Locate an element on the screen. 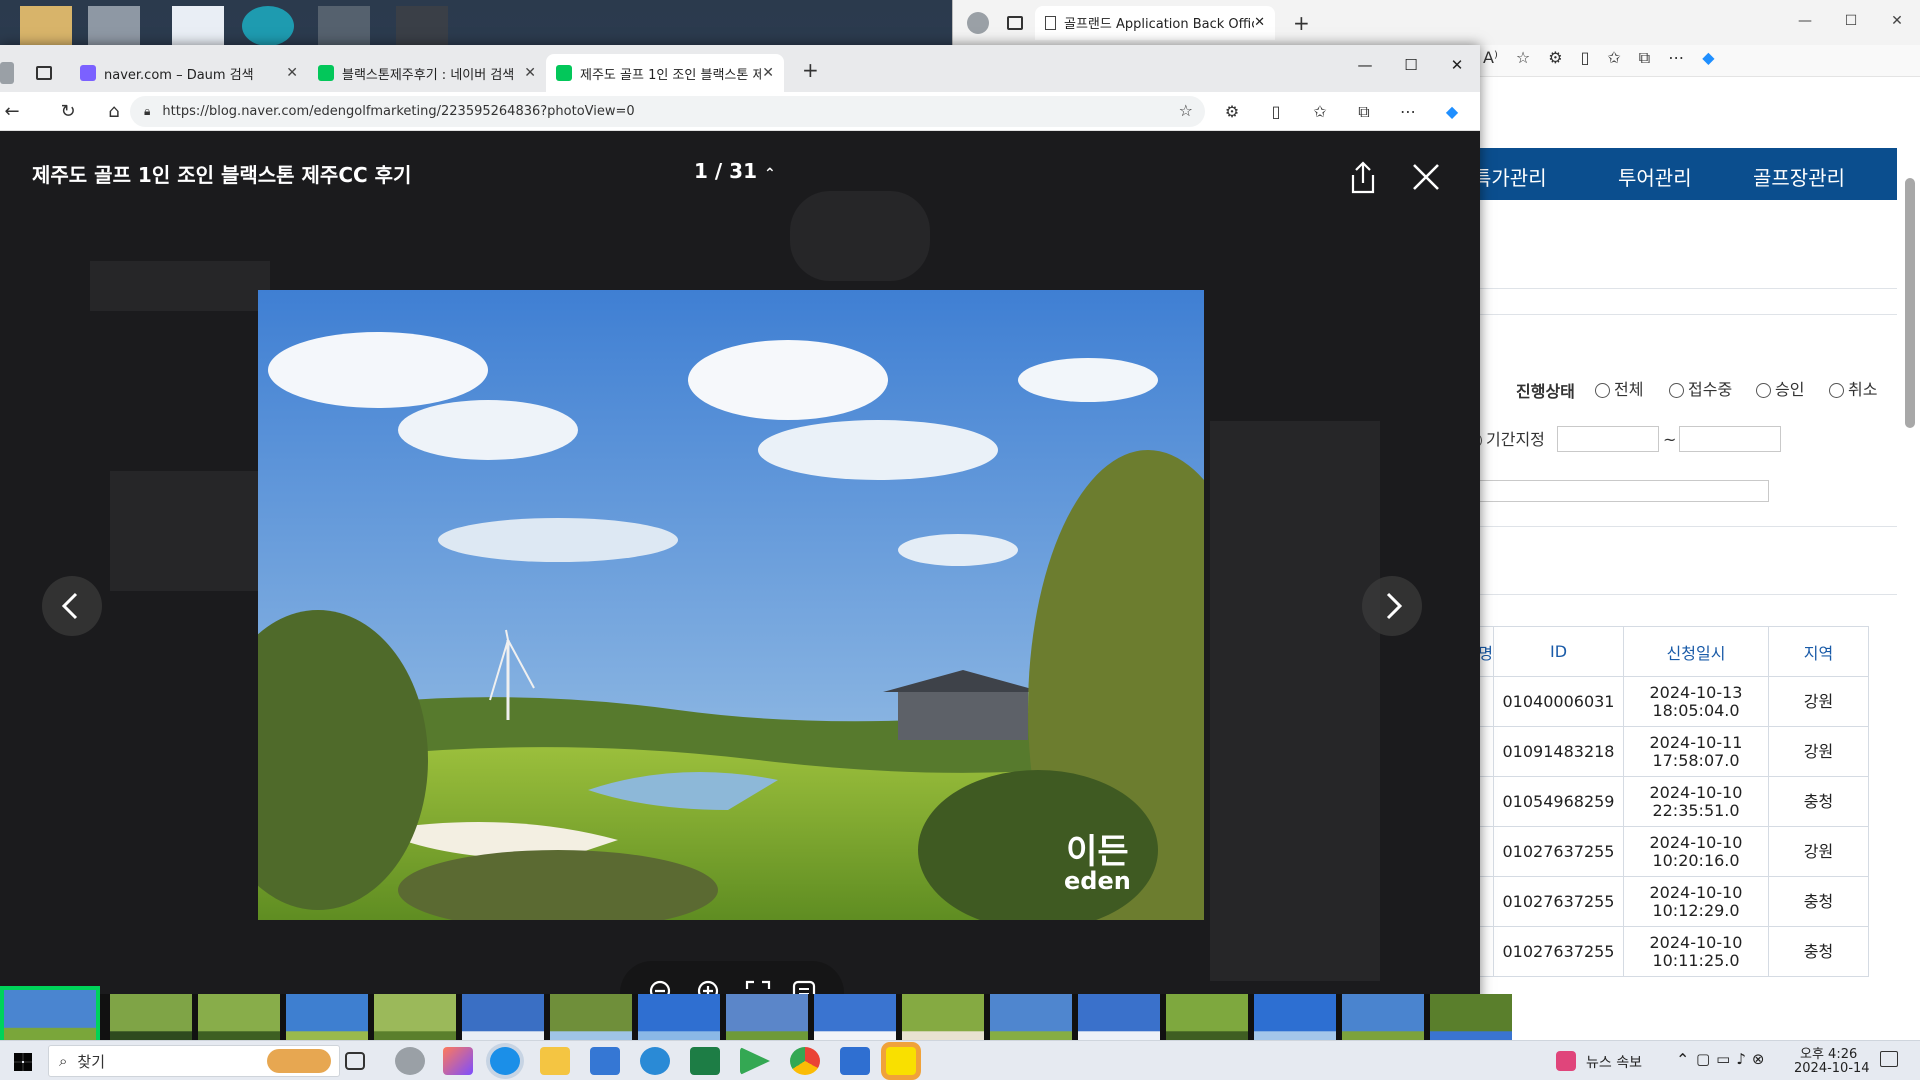  desktop-icon-folder is located at coordinates (344, 26).